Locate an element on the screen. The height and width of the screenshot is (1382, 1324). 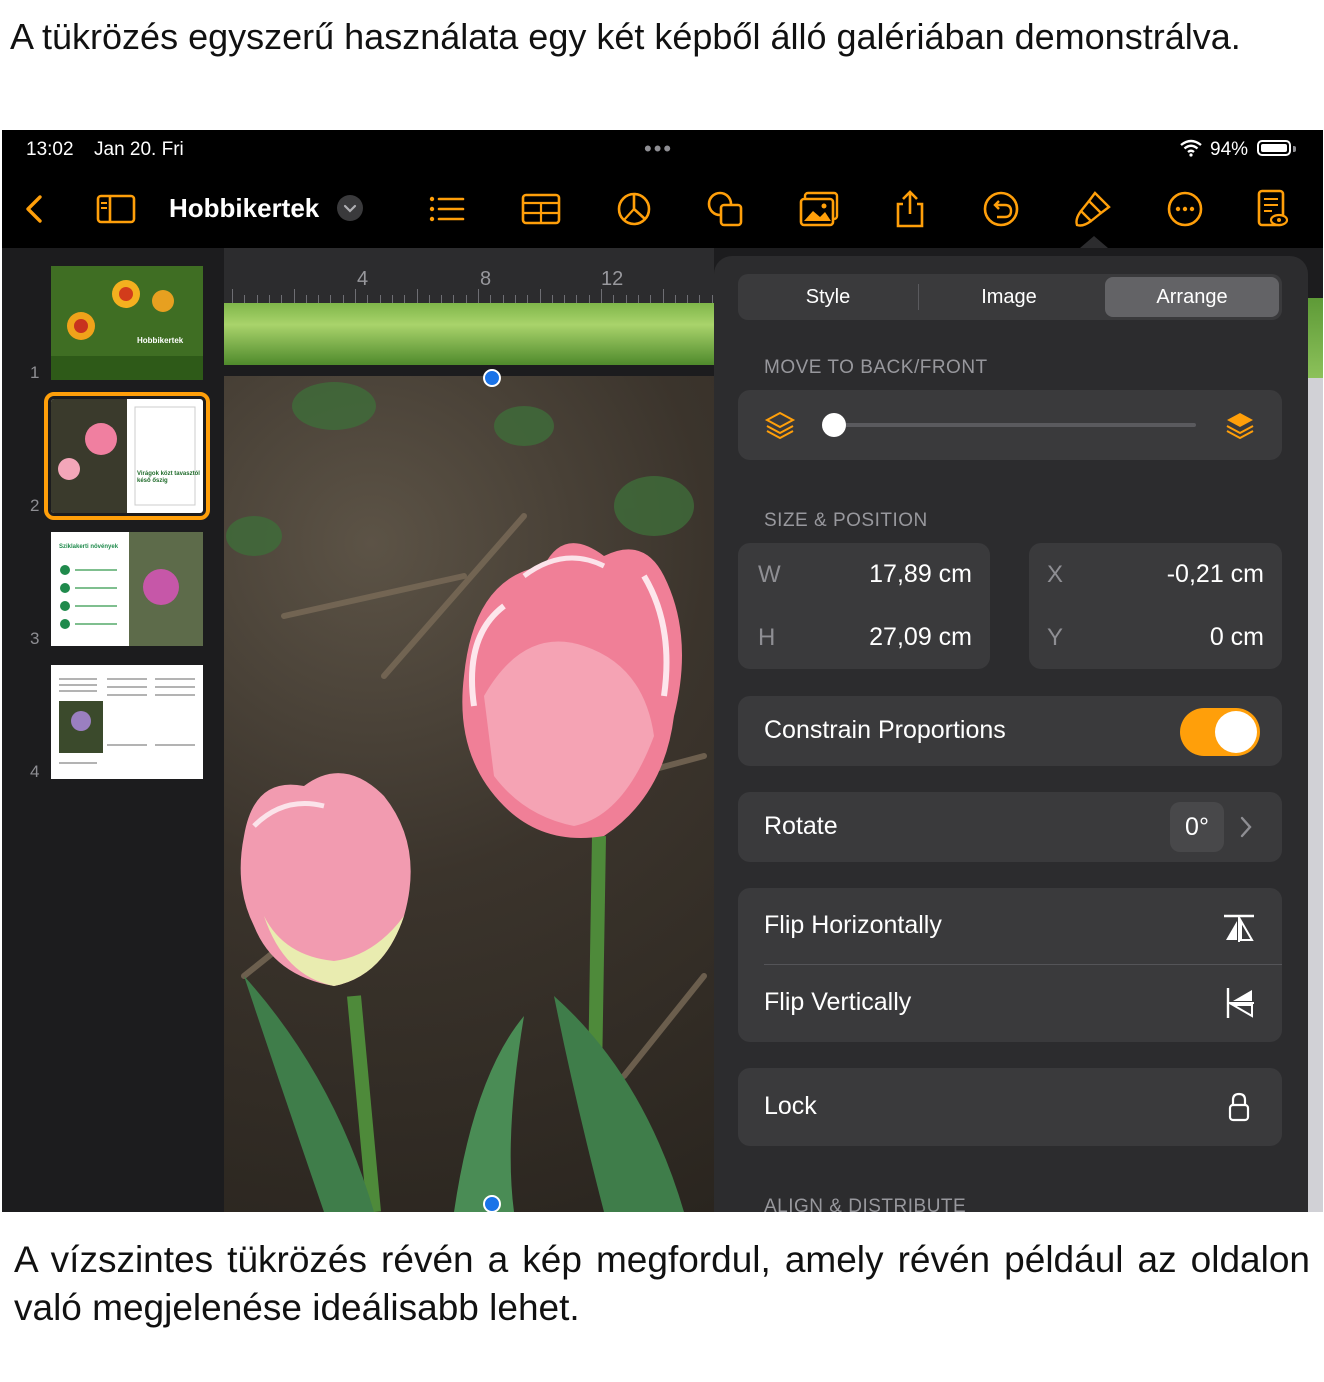
top-image-strip is located at coordinates (469, 334).